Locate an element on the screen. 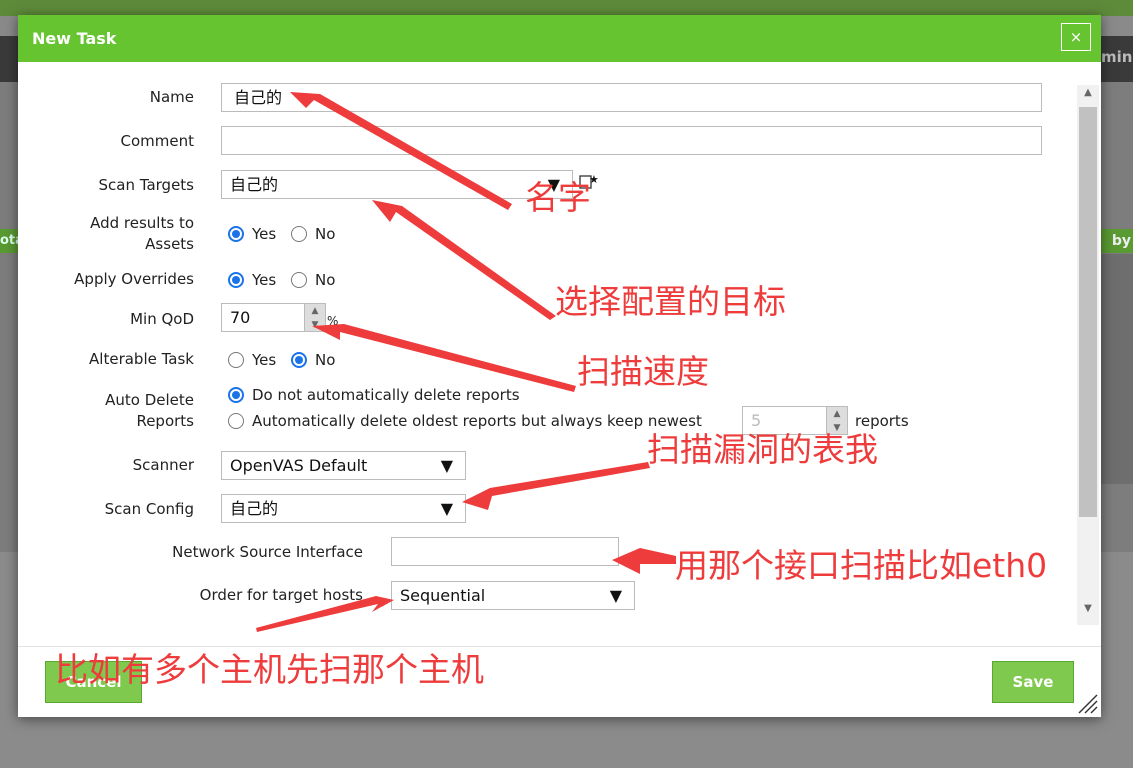  scan-config-label: Scan Config is located at coordinates (149, 509).